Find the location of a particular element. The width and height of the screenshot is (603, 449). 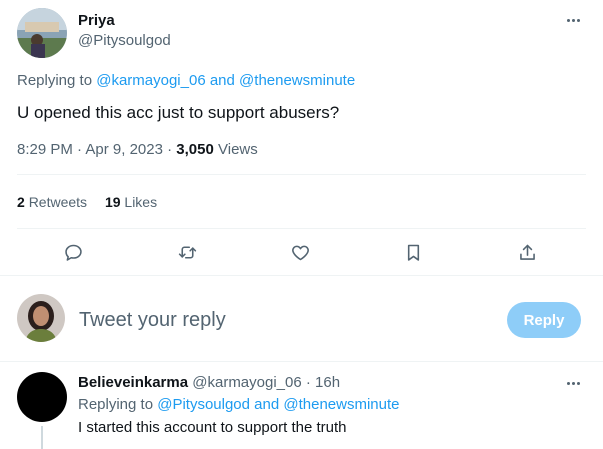

like-icon is located at coordinates (300, 252).